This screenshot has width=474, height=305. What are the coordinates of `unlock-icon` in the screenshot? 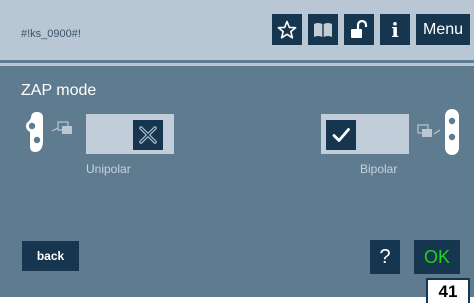 It's located at (359, 28).